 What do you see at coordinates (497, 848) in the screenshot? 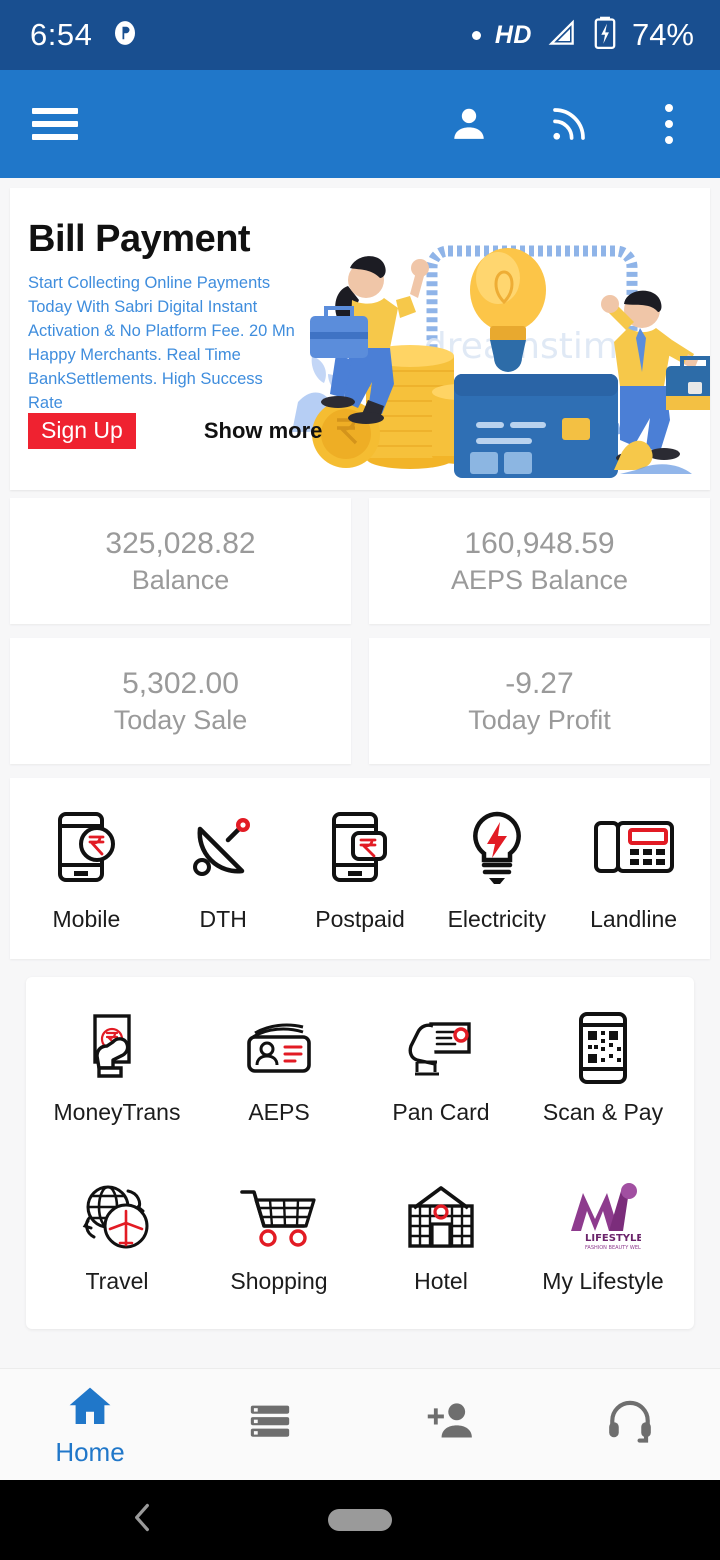
I see `light-bulb-icon` at bounding box center [497, 848].